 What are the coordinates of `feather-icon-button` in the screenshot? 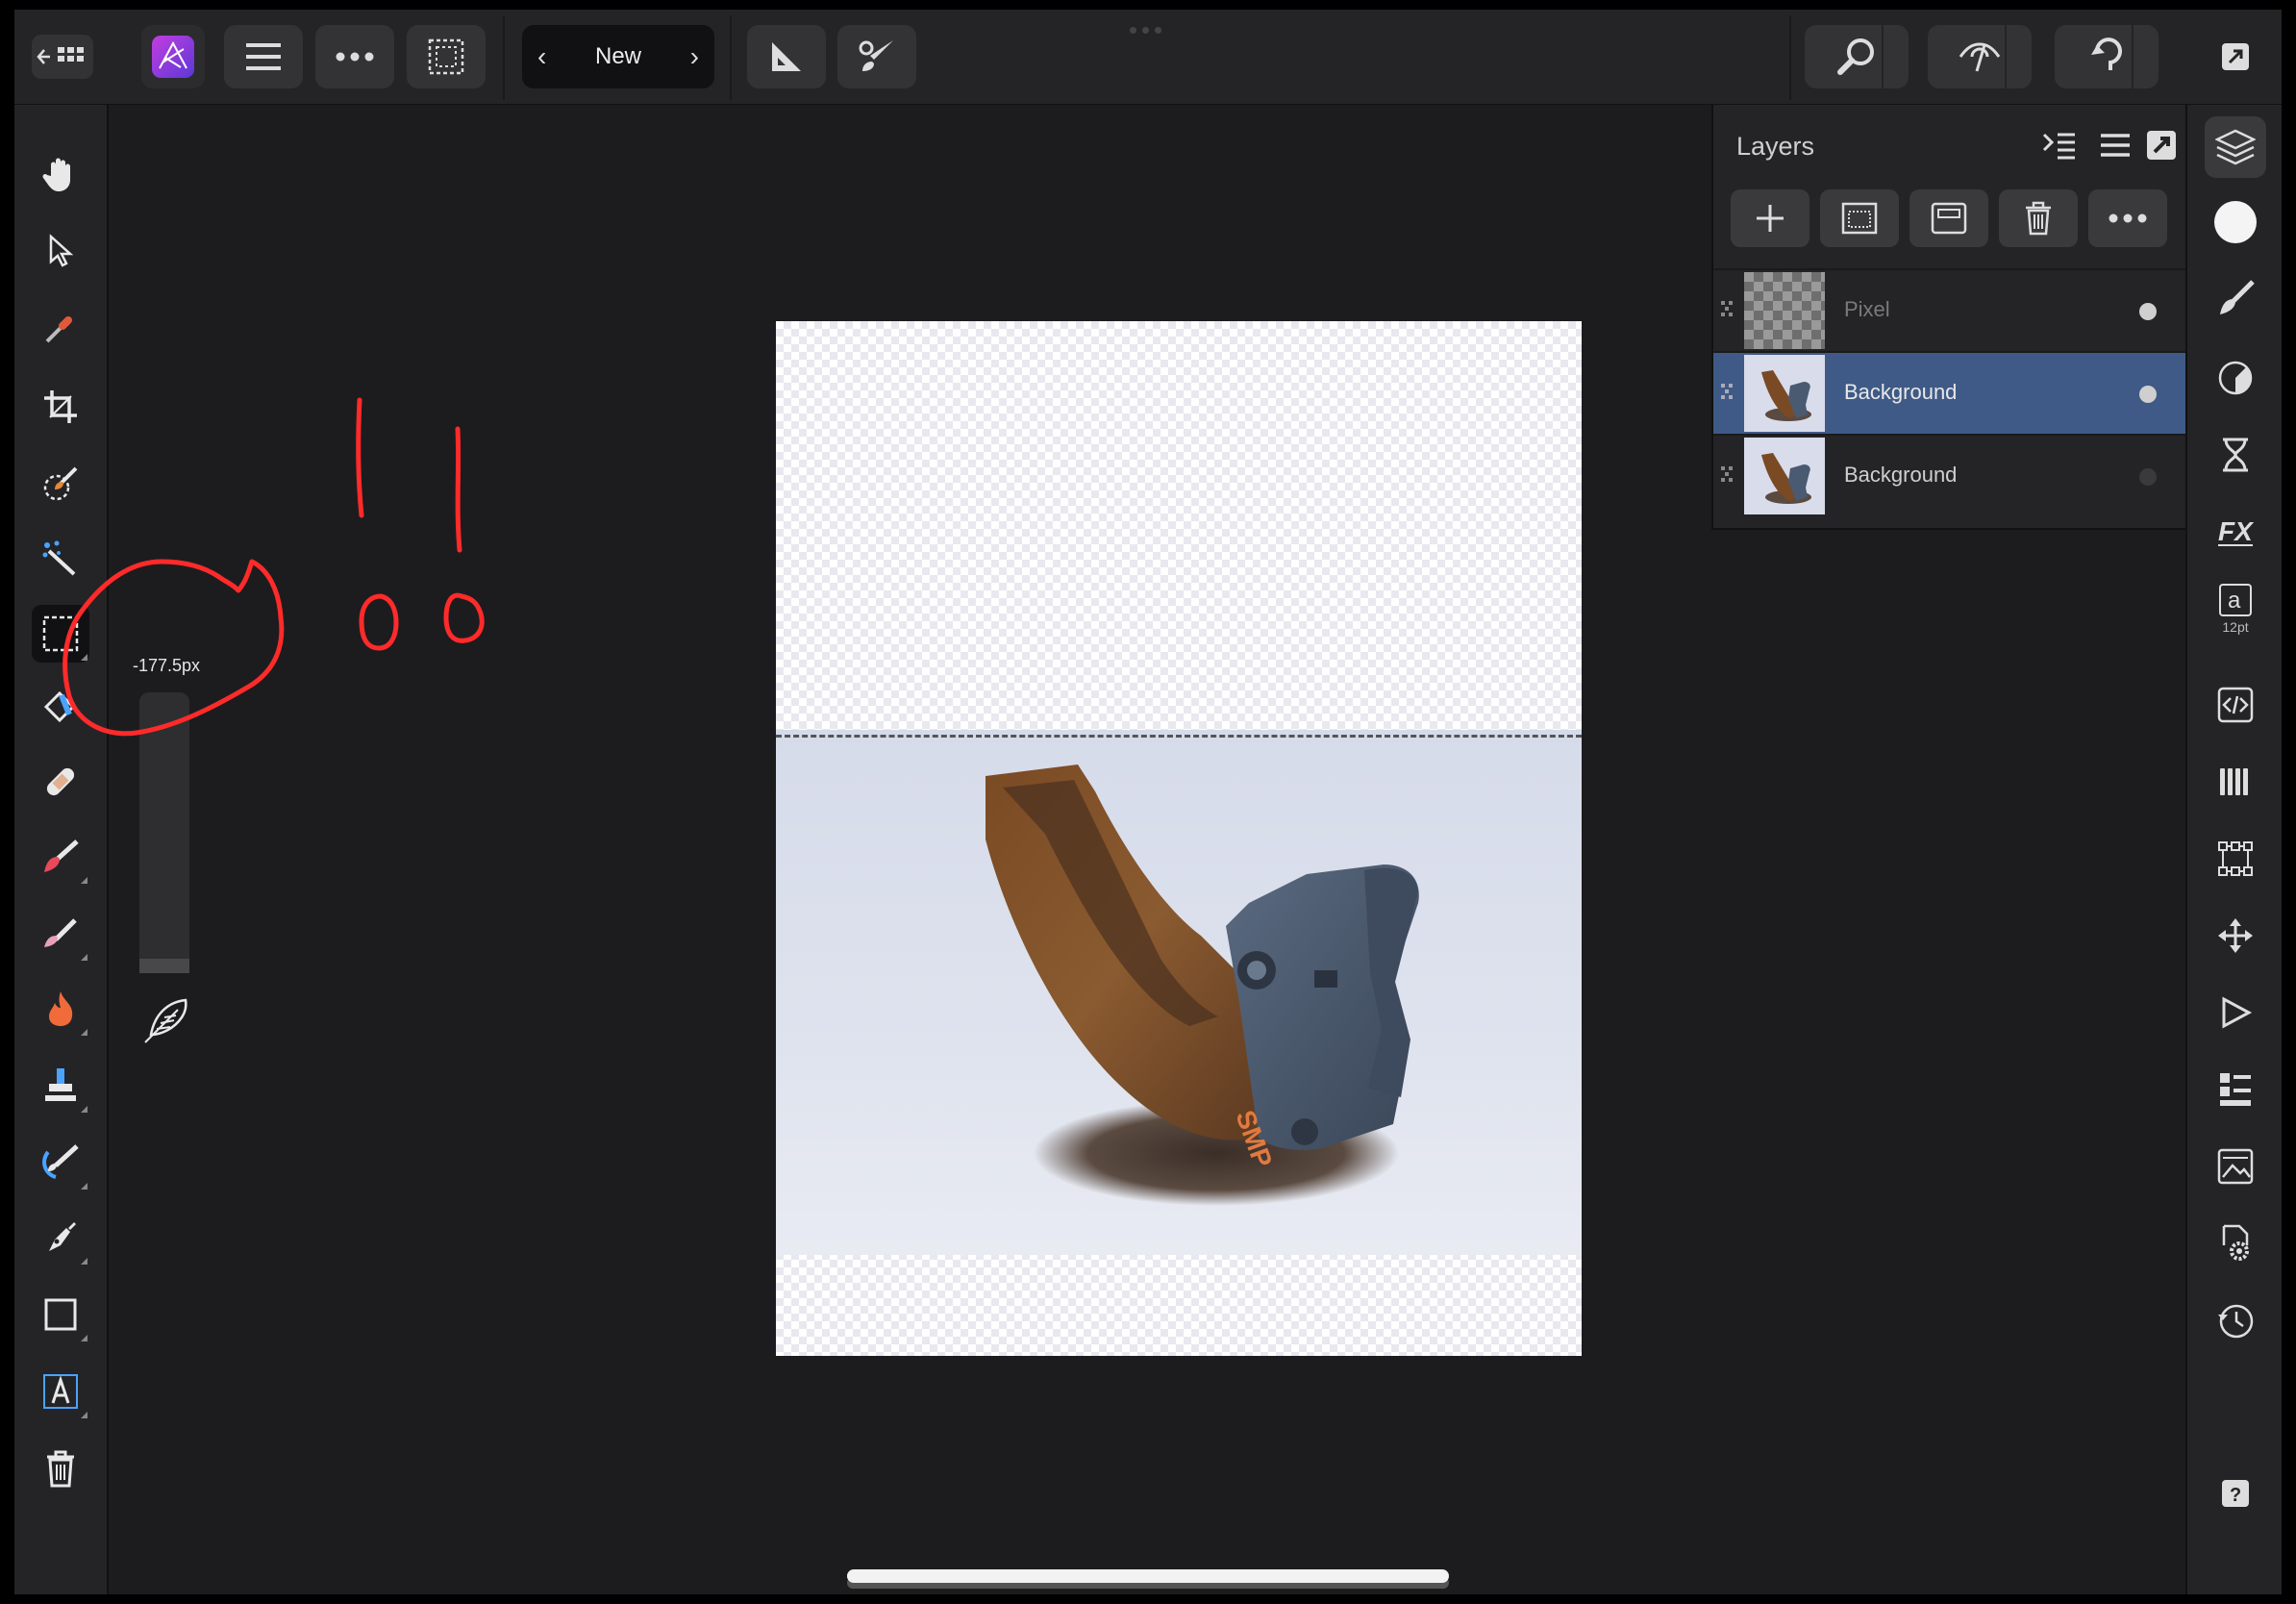 It's located at (166, 1021).